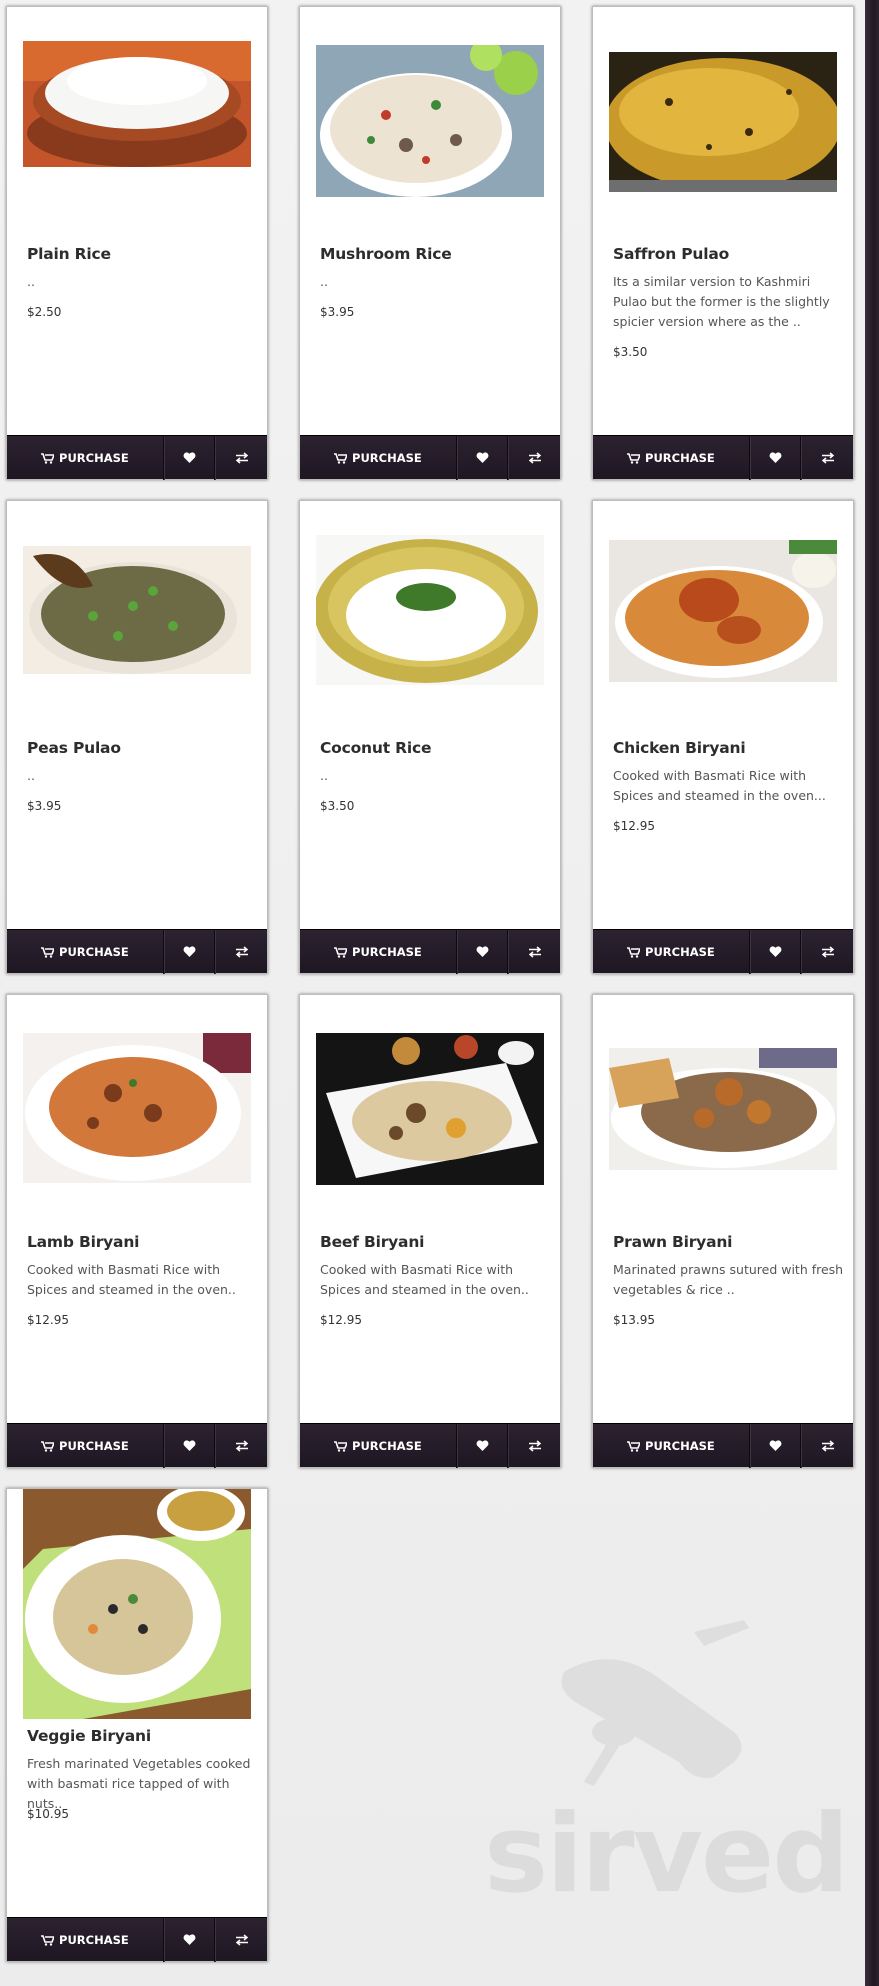  Describe the element at coordinates (137, 104) in the screenshot. I see `plain-rice-photo` at that location.